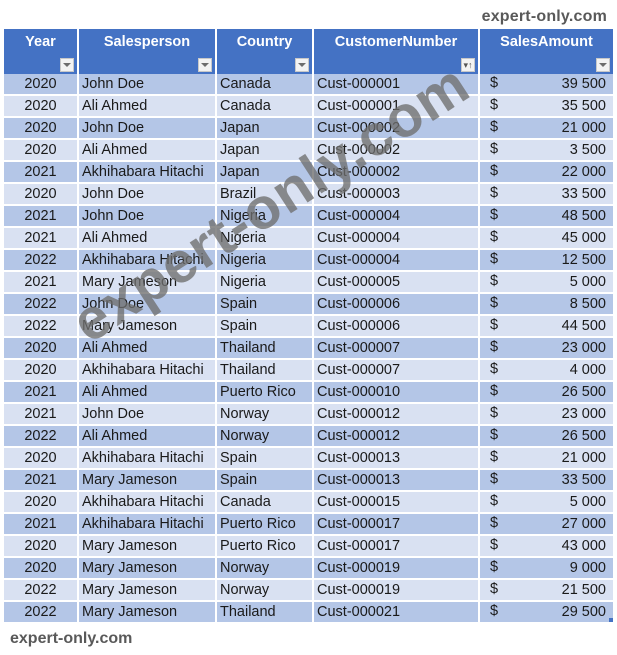 The image size is (617, 655). What do you see at coordinates (265, 194) in the screenshot?
I see `cell-country: Brazil` at bounding box center [265, 194].